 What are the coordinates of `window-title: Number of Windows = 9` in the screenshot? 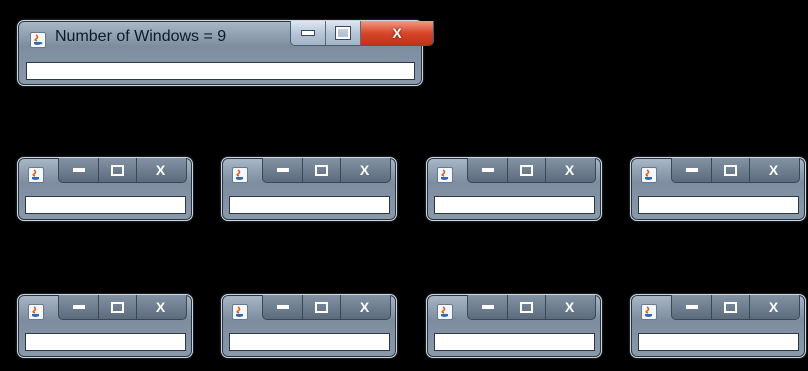 It's located at (141, 36).